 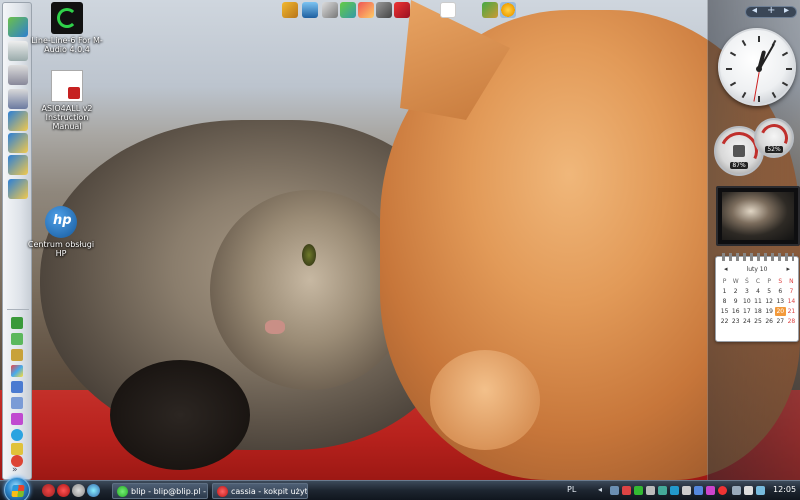 What do you see at coordinates (724, 301) in the screenshot?
I see `calendar-day: 8` at bounding box center [724, 301].